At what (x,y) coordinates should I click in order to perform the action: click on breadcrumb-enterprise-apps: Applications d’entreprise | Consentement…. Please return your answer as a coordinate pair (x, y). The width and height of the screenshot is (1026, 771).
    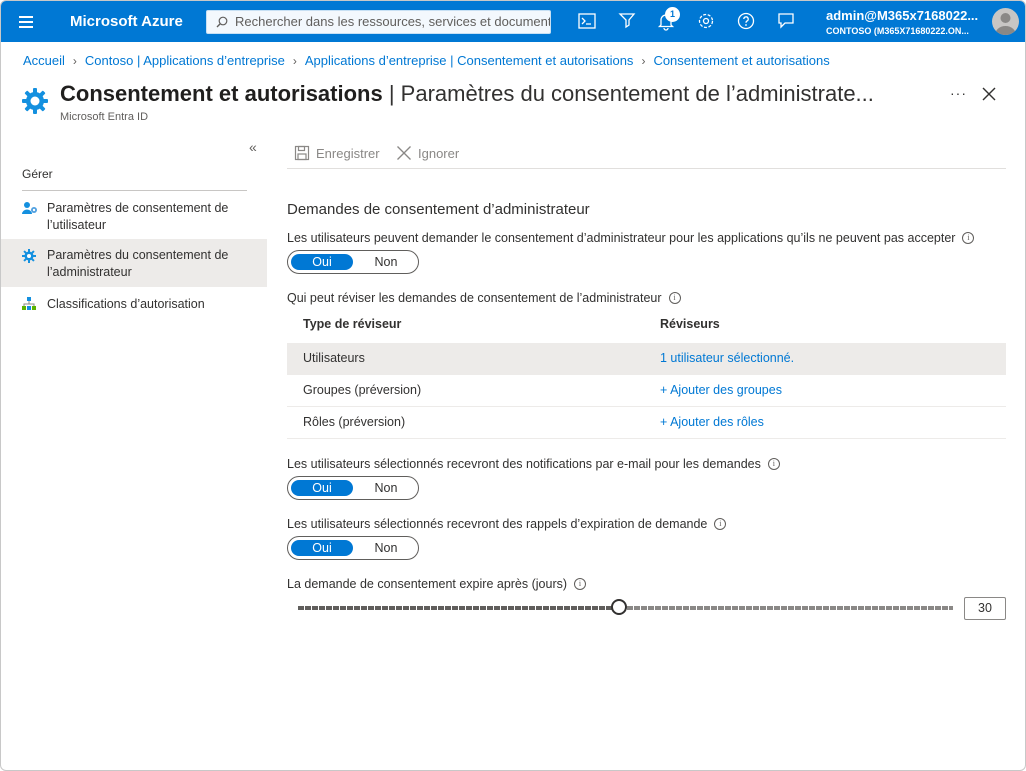
    Looking at the image, I should click on (469, 60).